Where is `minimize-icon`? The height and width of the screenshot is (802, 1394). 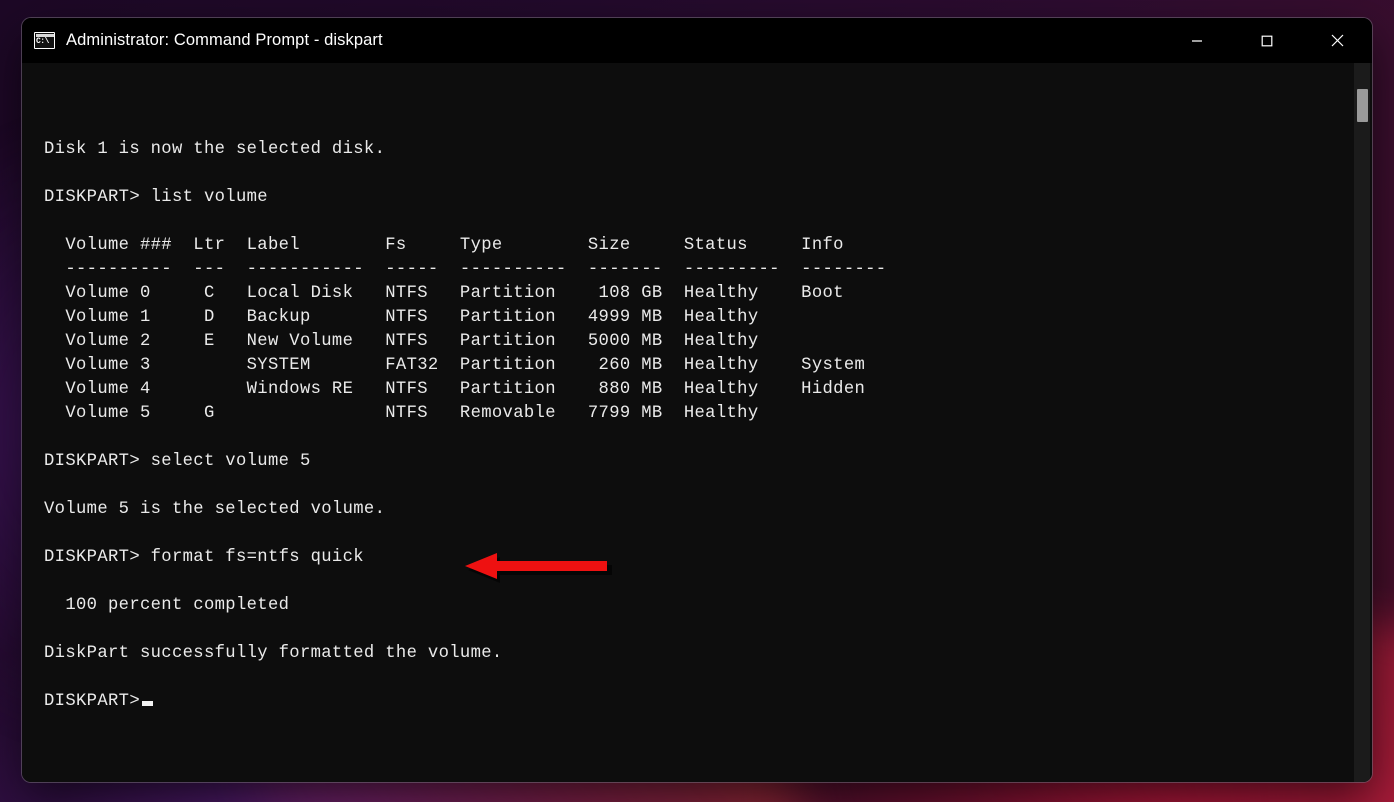 minimize-icon is located at coordinates (1197, 40).